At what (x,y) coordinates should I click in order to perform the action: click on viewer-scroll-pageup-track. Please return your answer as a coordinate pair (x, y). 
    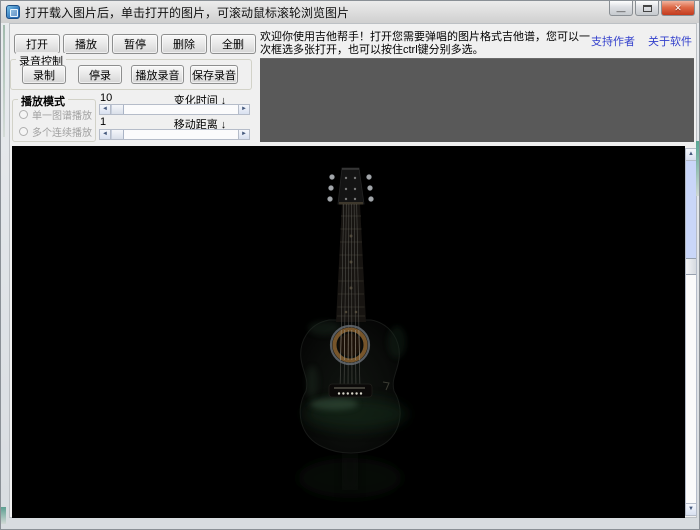
    Looking at the image, I should click on (691, 209).